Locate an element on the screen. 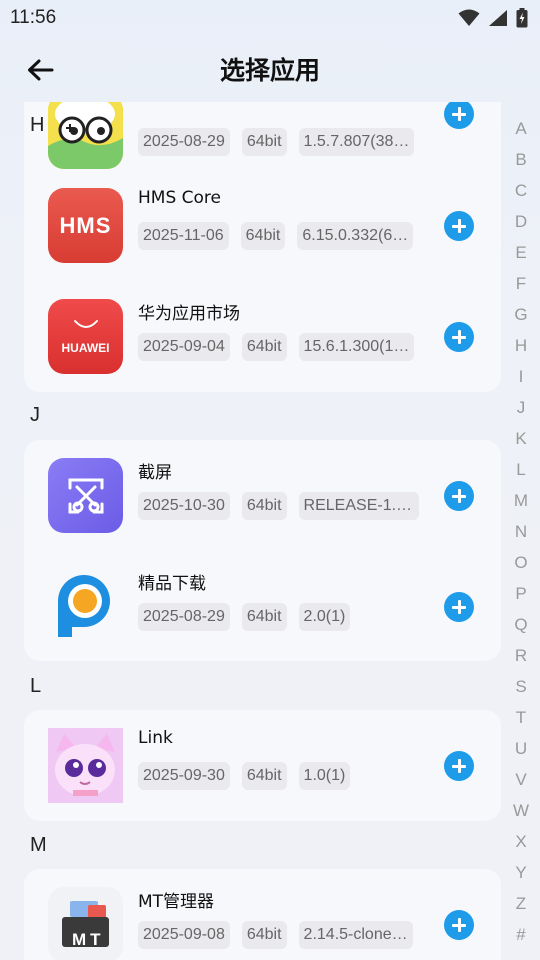  status-icons is located at coordinates (493, 18).